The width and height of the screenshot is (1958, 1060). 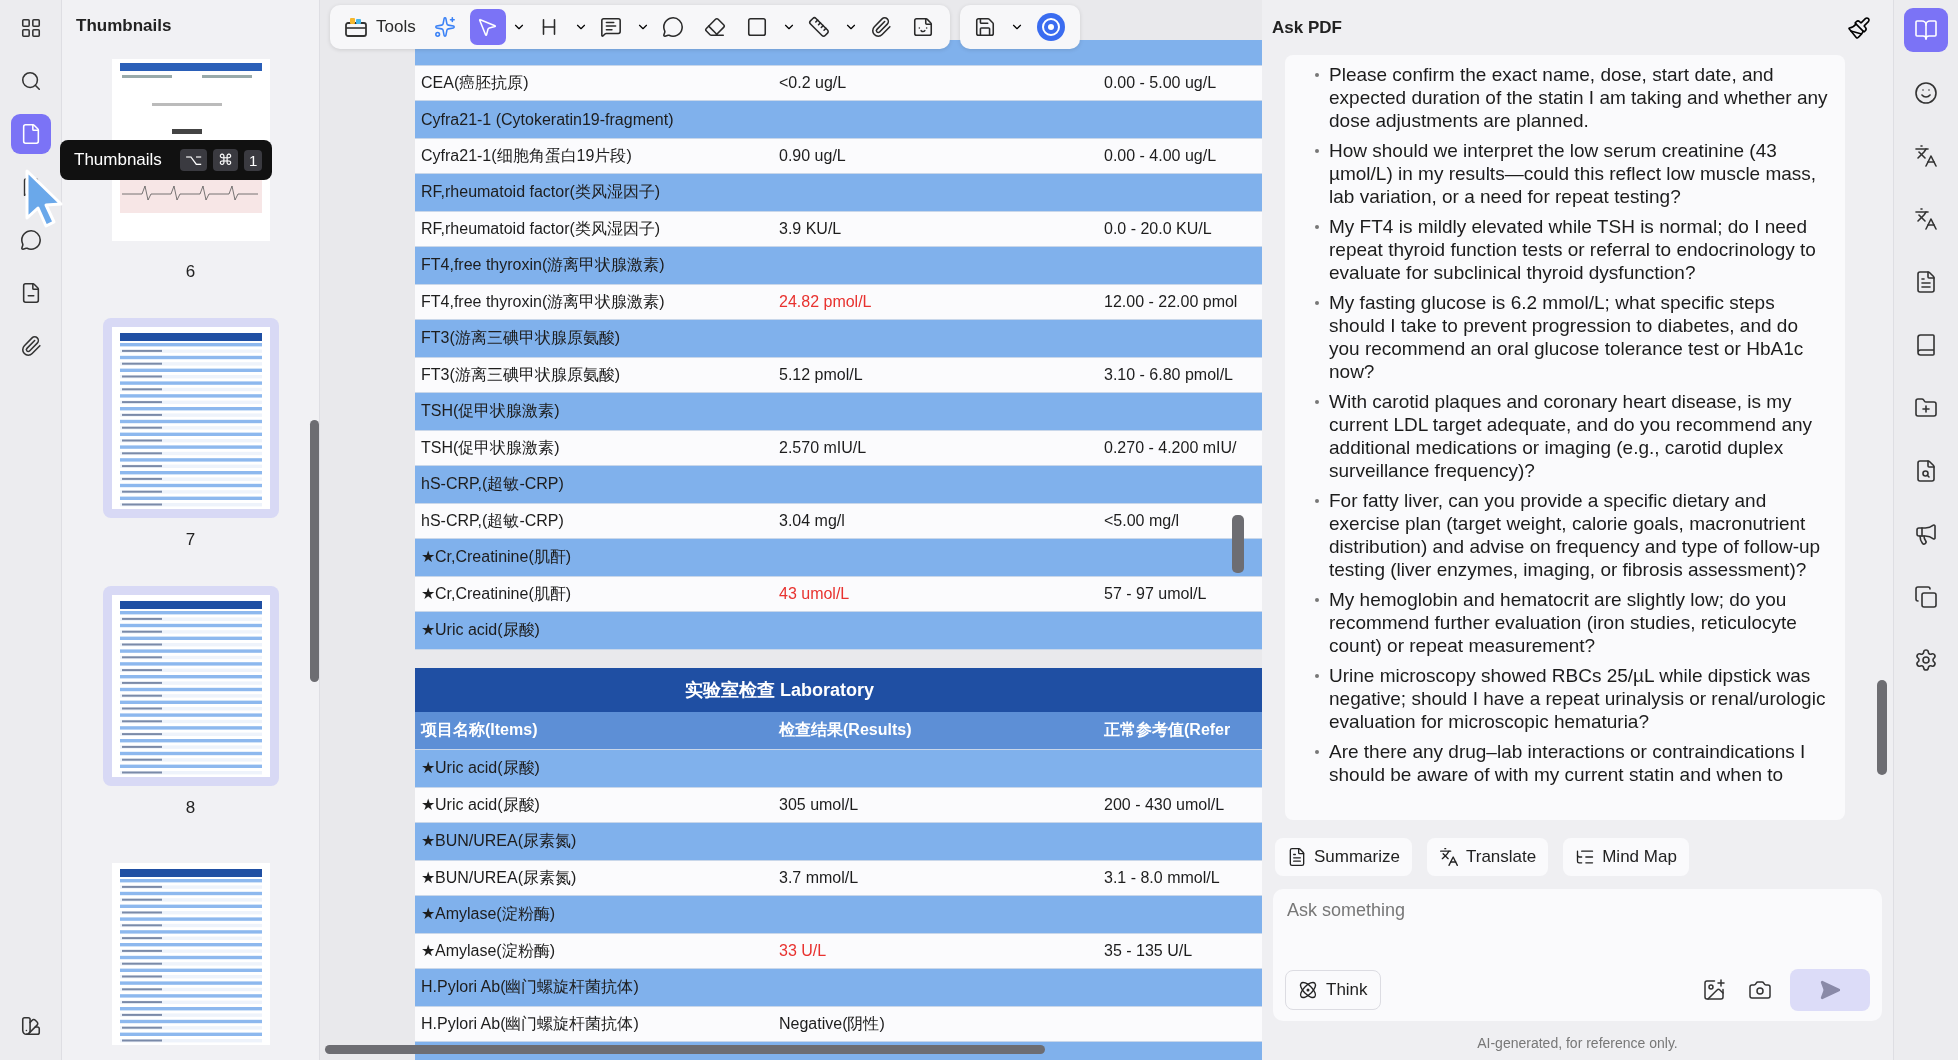 What do you see at coordinates (380, 27) in the screenshot?
I see `tool-button: Tools` at bounding box center [380, 27].